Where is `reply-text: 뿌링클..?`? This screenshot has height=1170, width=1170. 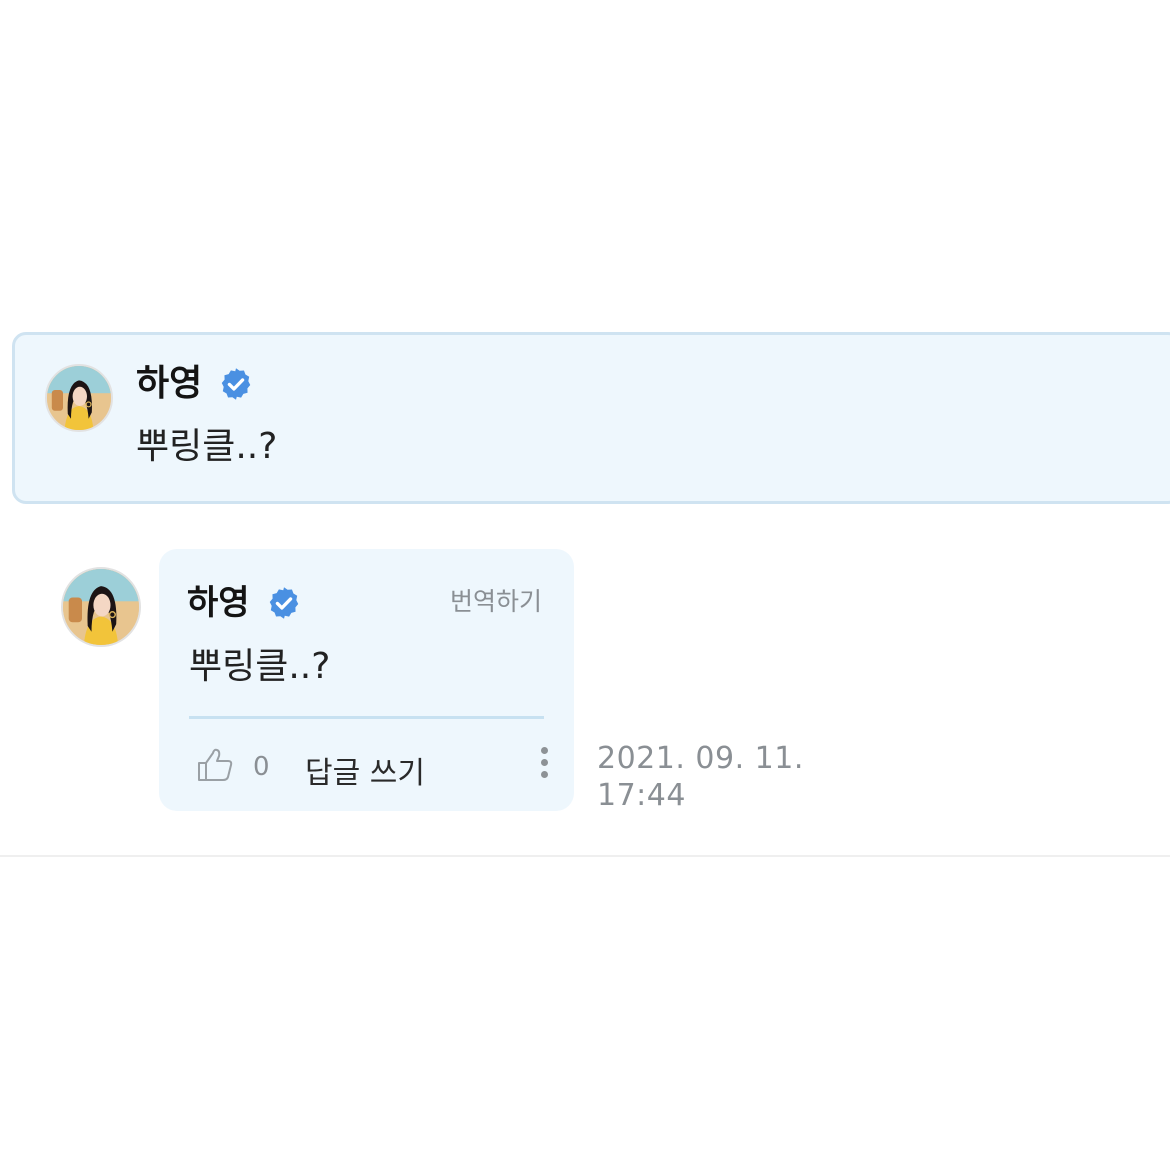 reply-text: 뿌링클..? is located at coordinates (260, 666).